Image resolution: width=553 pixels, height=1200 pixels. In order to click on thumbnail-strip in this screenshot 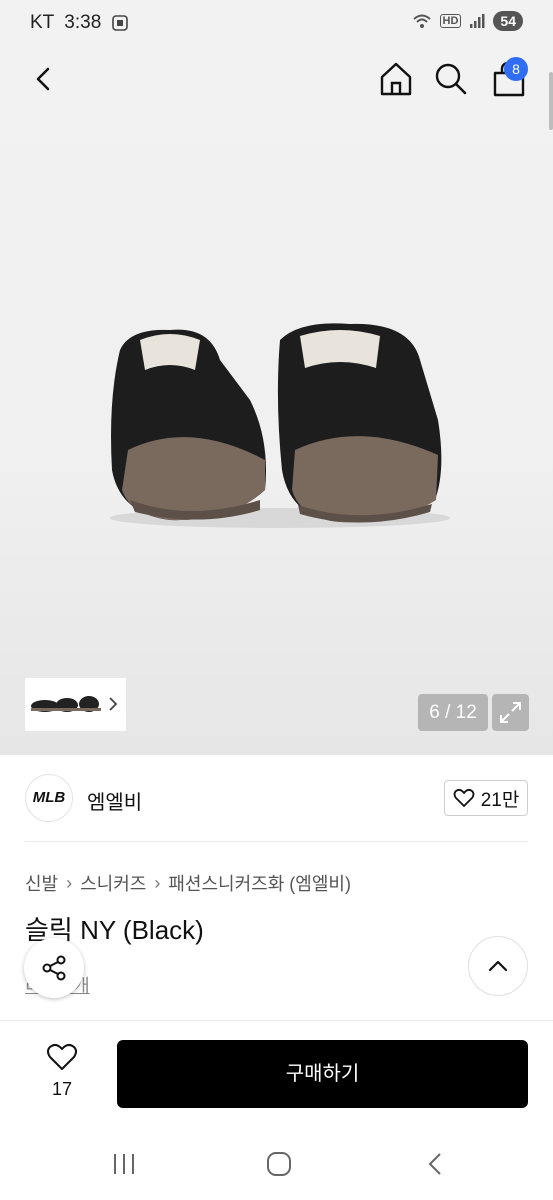, I will do `click(75, 704)`.